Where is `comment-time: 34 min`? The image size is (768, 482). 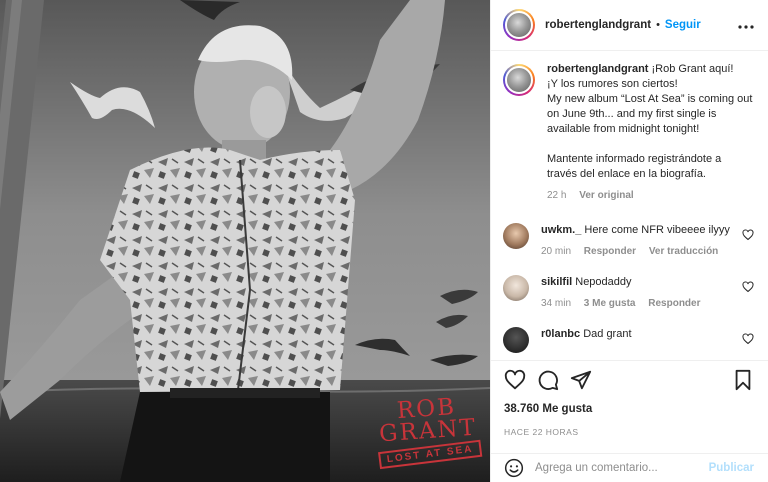
comment-time: 34 min is located at coordinates (556, 303).